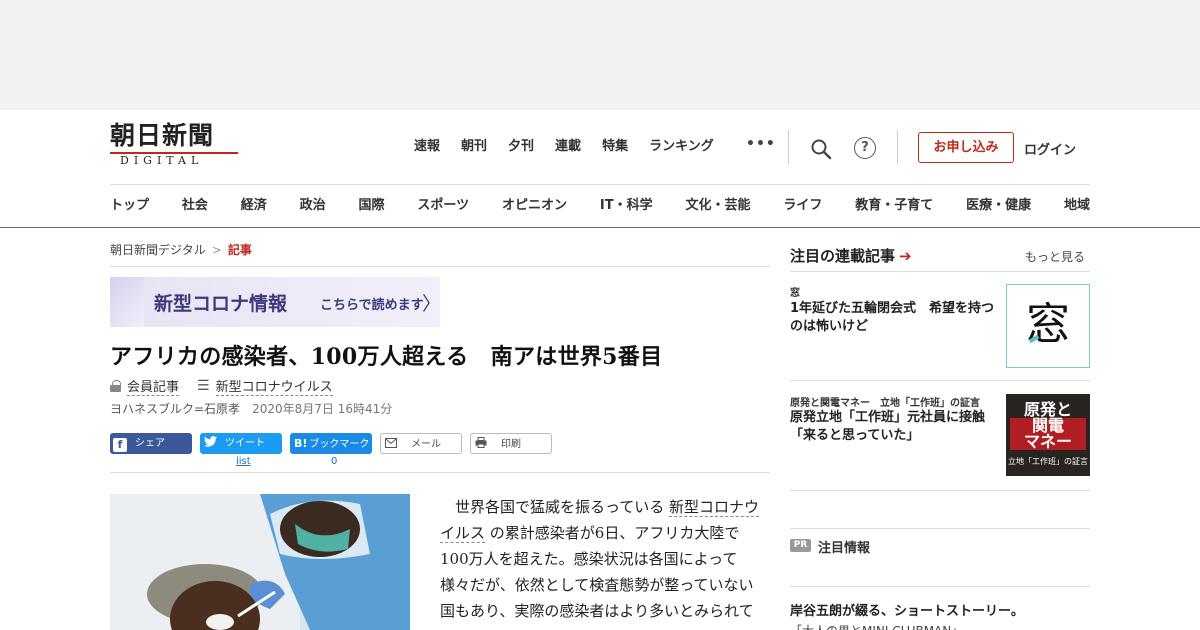 The image size is (1200, 630). I want to click on header-bottom-rule, so click(600, 227).